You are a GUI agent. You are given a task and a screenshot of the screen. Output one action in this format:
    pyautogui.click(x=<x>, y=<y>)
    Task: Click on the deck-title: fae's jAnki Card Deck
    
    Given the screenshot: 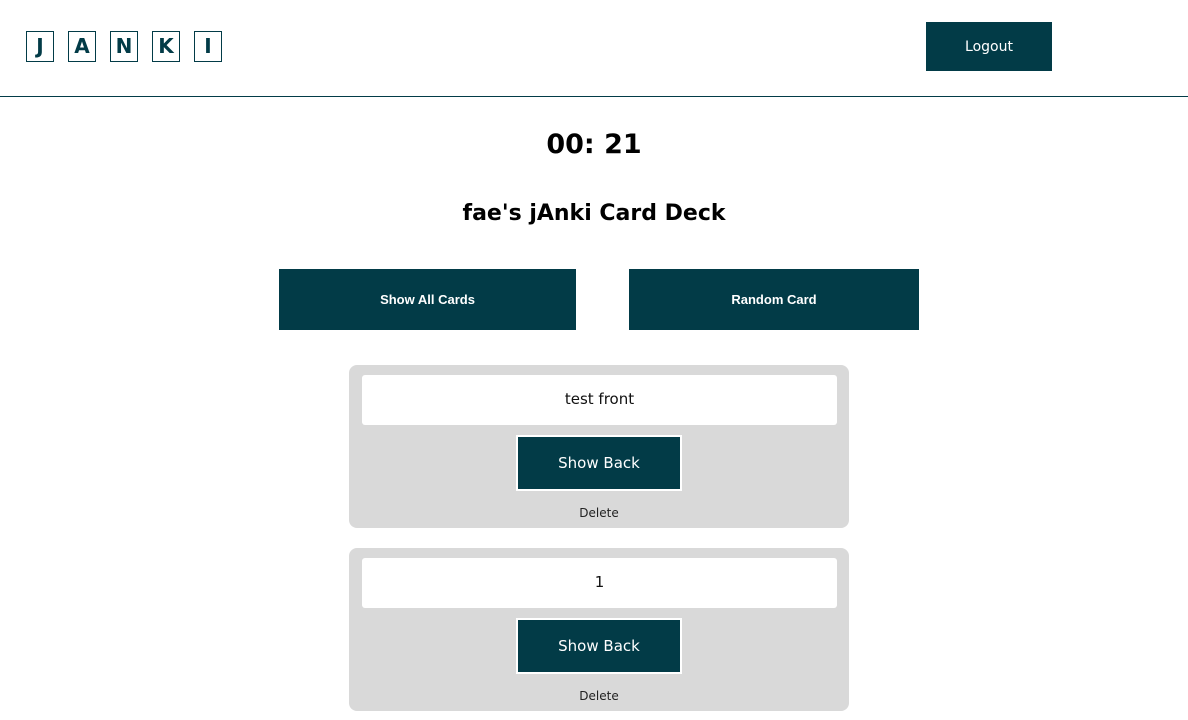 What is the action you would take?
    pyautogui.click(x=594, y=213)
    